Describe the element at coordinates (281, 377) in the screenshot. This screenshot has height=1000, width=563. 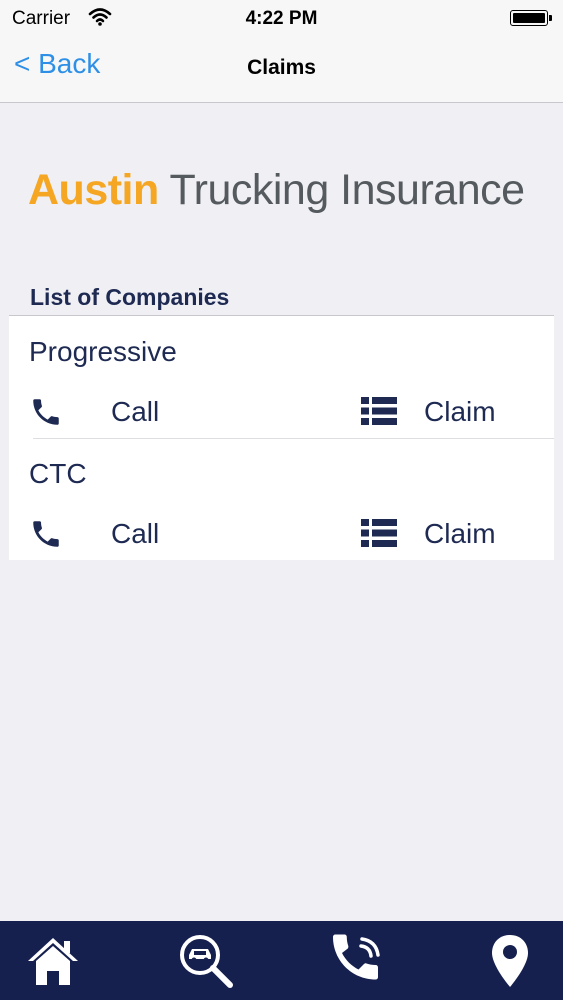
I see `company-row-progressive: Progressive Call Claim` at that location.